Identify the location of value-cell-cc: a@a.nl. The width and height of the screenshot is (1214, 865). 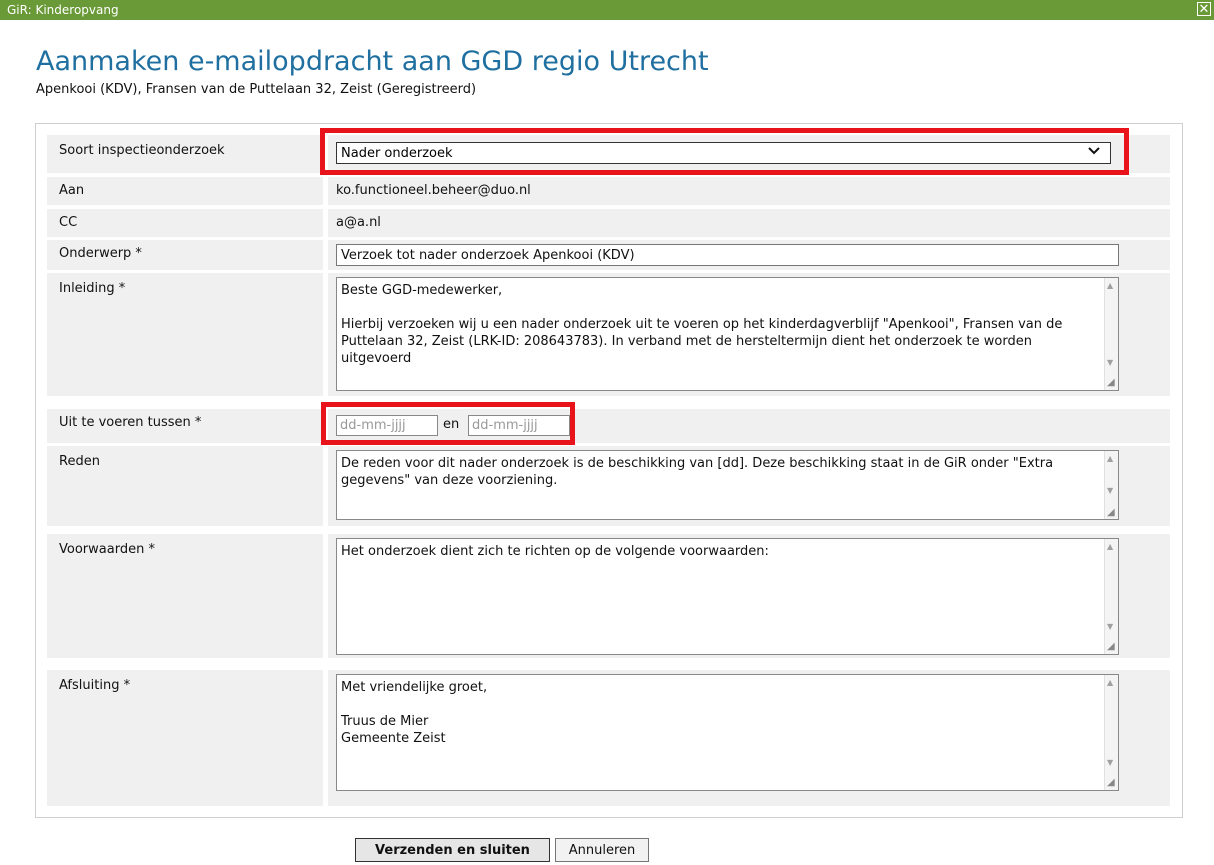
(749, 223).